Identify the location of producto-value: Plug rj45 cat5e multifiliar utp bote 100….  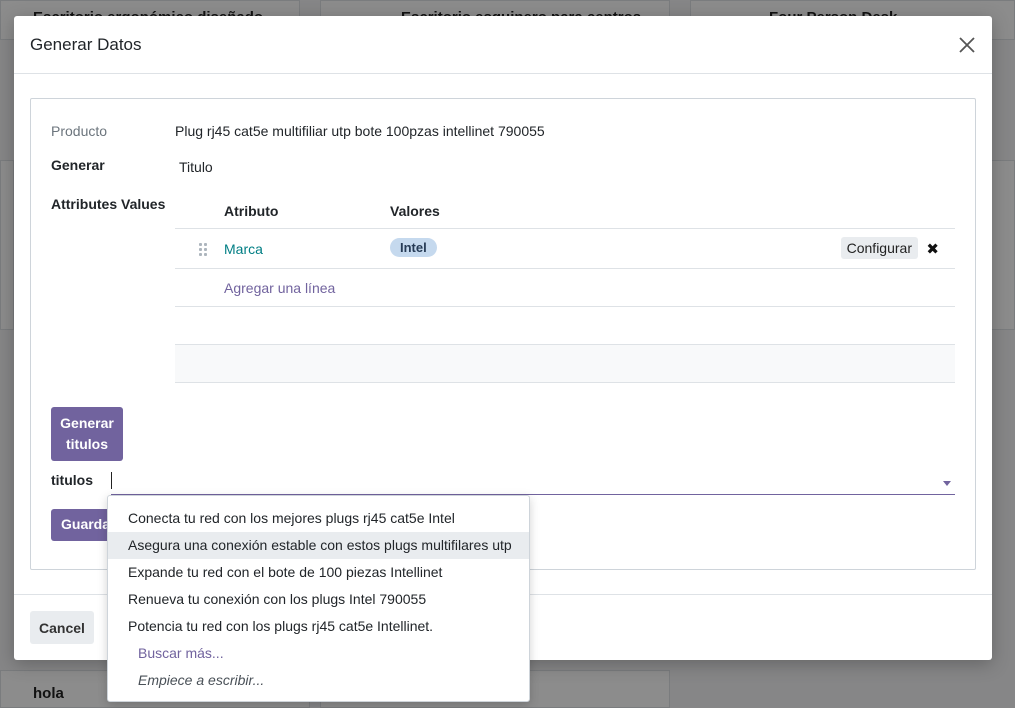
(360, 131).